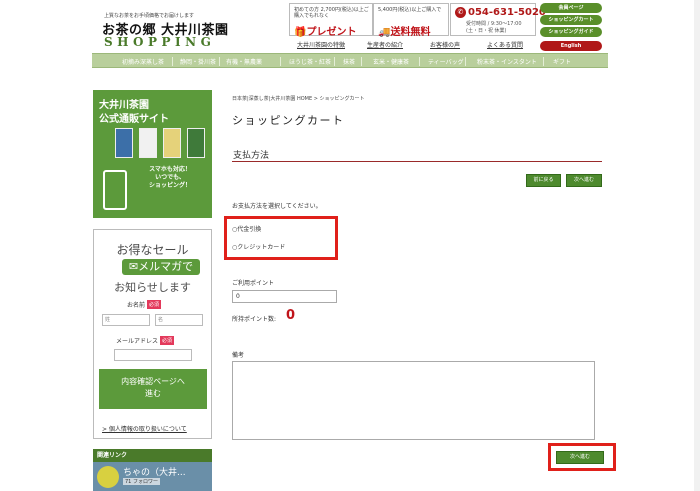 This screenshot has height=491, width=700. What do you see at coordinates (300, 32) in the screenshot?
I see `gift-icon: 🎁` at bounding box center [300, 32].